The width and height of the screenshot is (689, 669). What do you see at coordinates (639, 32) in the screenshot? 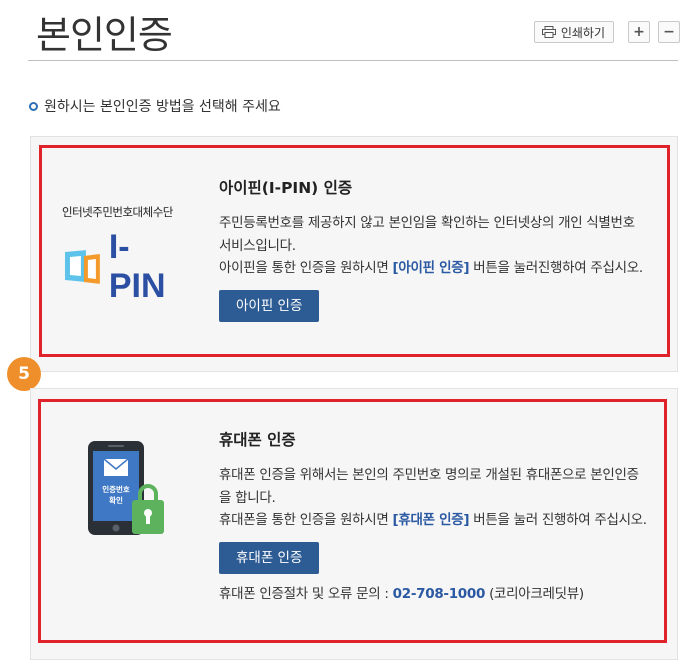
I see `zoom-in-button: +` at bounding box center [639, 32].